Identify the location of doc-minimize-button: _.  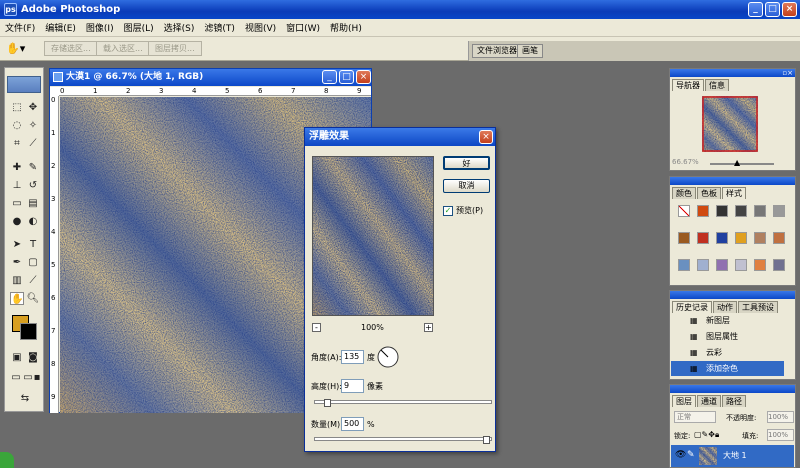
(329, 77).